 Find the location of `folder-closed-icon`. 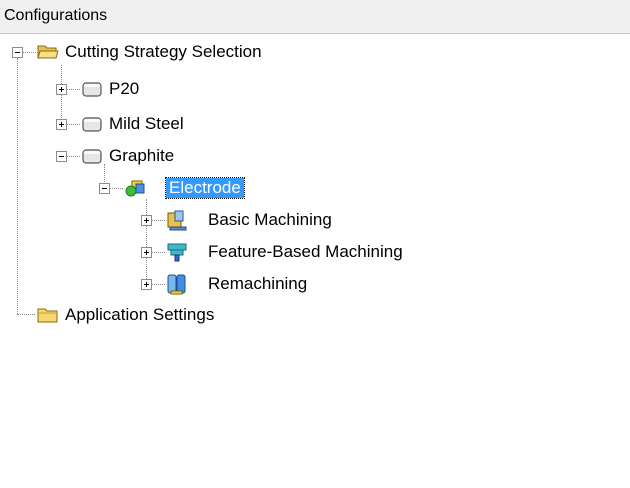

folder-closed-icon is located at coordinates (47, 315).